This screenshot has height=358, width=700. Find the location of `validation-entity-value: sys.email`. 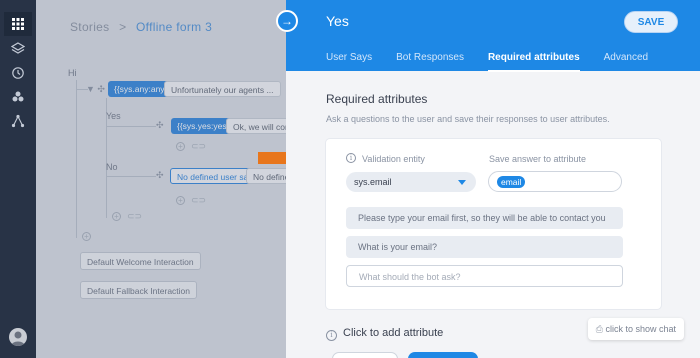

validation-entity-value: sys.email is located at coordinates (373, 182).